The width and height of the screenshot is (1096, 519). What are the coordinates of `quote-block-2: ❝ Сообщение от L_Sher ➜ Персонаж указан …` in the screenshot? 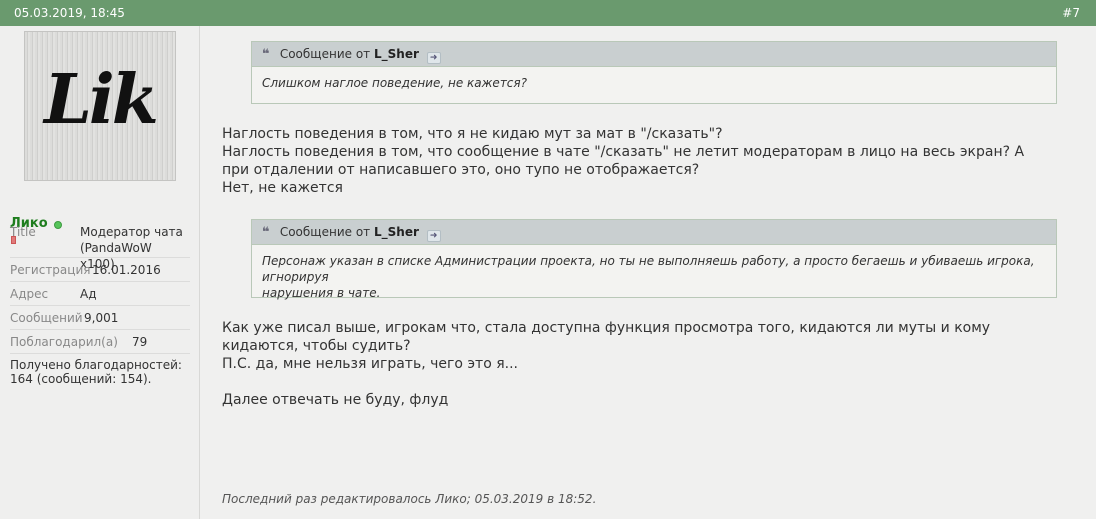 It's located at (654, 259).